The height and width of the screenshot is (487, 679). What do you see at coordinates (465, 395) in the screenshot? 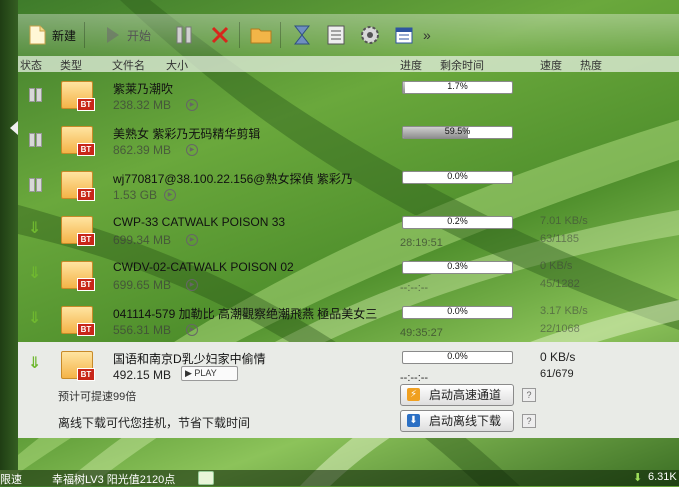
I see `accel-button-label: 启动高速通道` at bounding box center [465, 395].